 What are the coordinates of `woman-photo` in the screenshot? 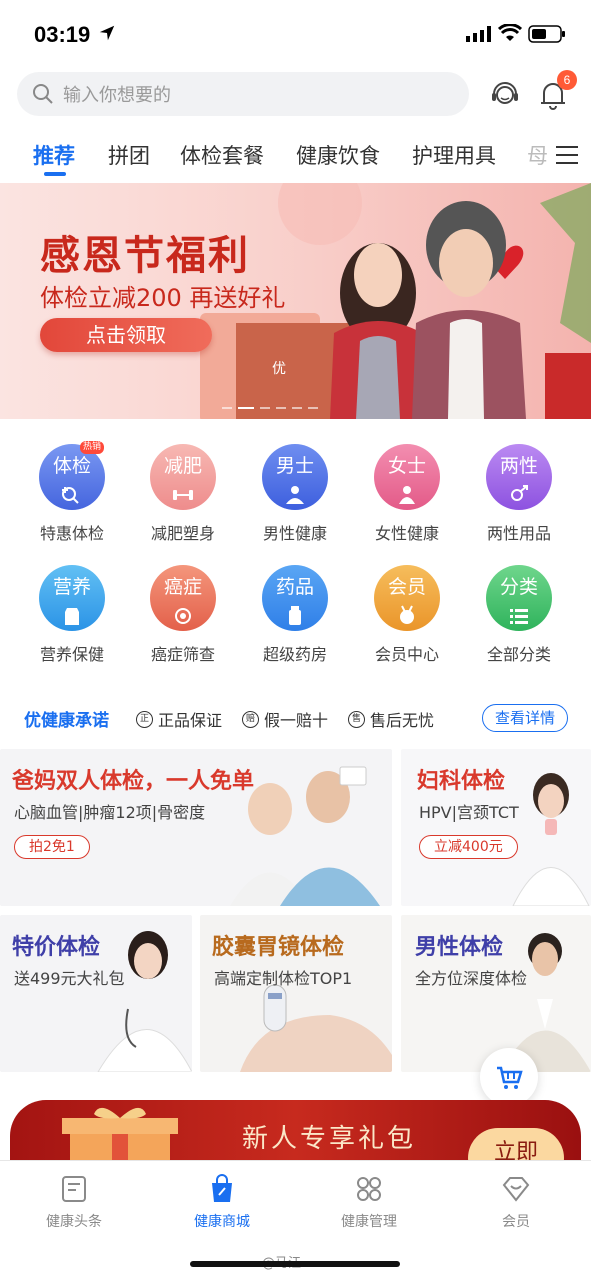 It's located at (551, 839).